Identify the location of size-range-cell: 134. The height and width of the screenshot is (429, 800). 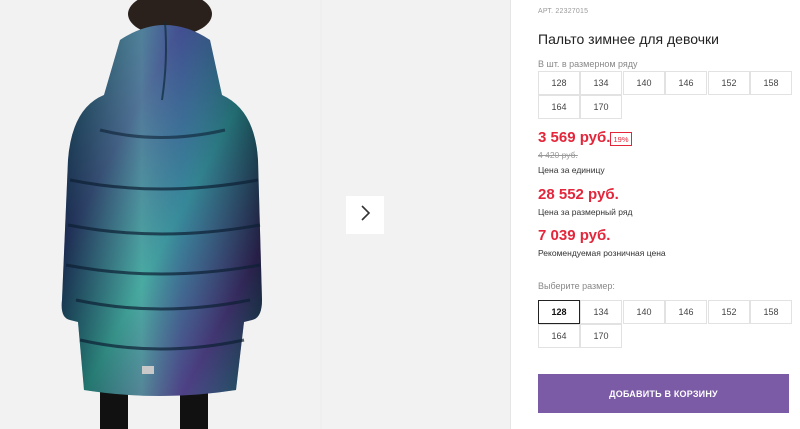
(601, 83).